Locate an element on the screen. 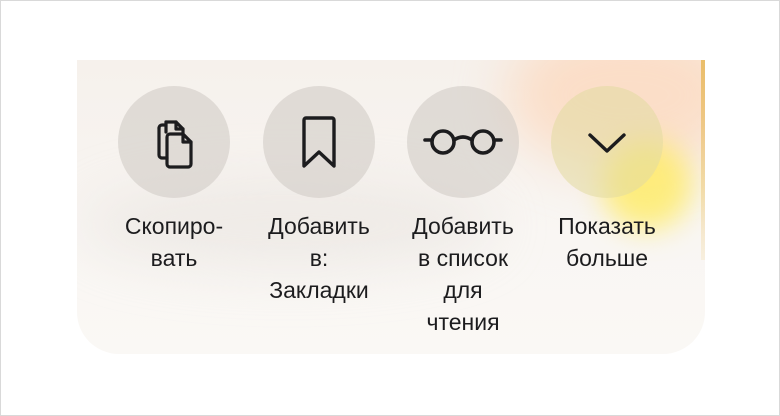  show-more-label: Показать больше is located at coordinates (607, 242).